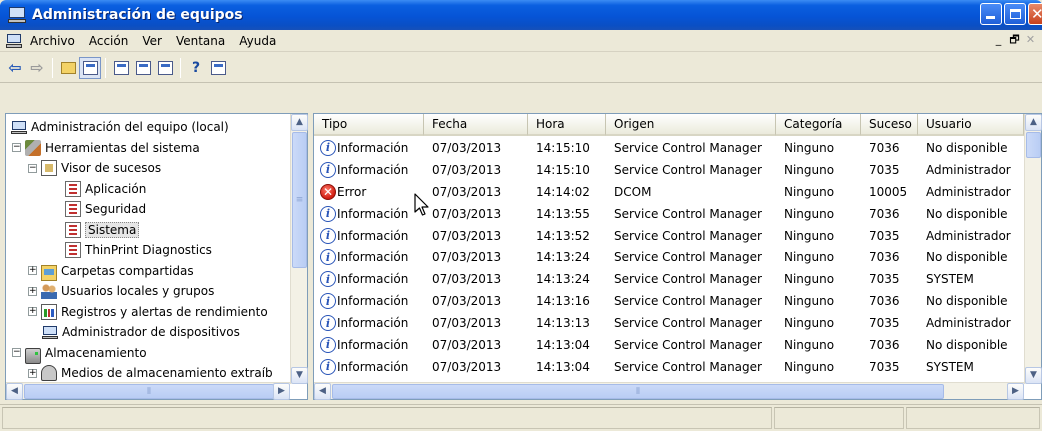 The image size is (1042, 431). I want to click on list-horizontal-scrollbar: ◀ ⦀ ▶, so click(669, 391).